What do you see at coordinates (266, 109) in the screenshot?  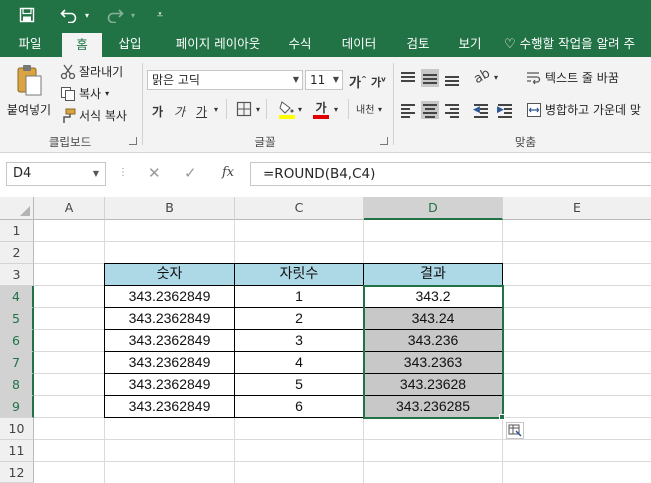 I see `divider` at bounding box center [266, 109].